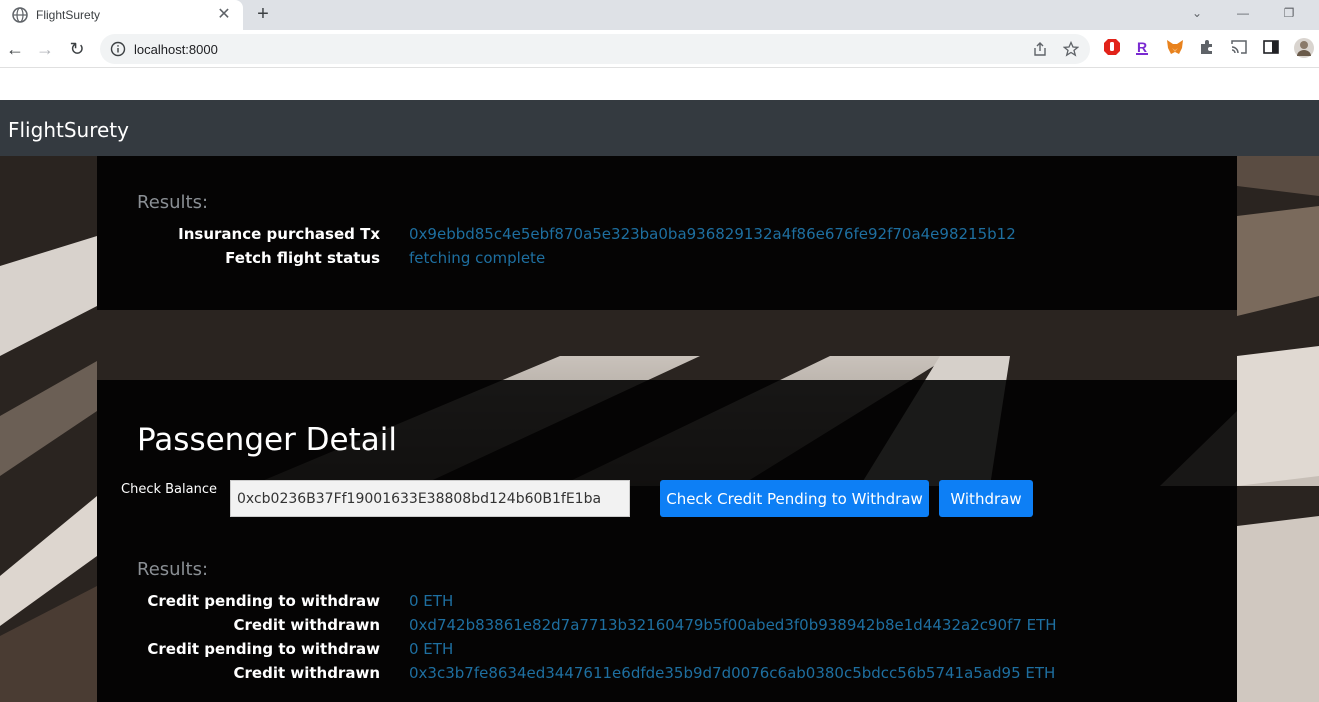 This screenshot has width=1319, height=702. I want to click on check-credit-button: Check Credit Pending to Withdraw, so click(794, 498).